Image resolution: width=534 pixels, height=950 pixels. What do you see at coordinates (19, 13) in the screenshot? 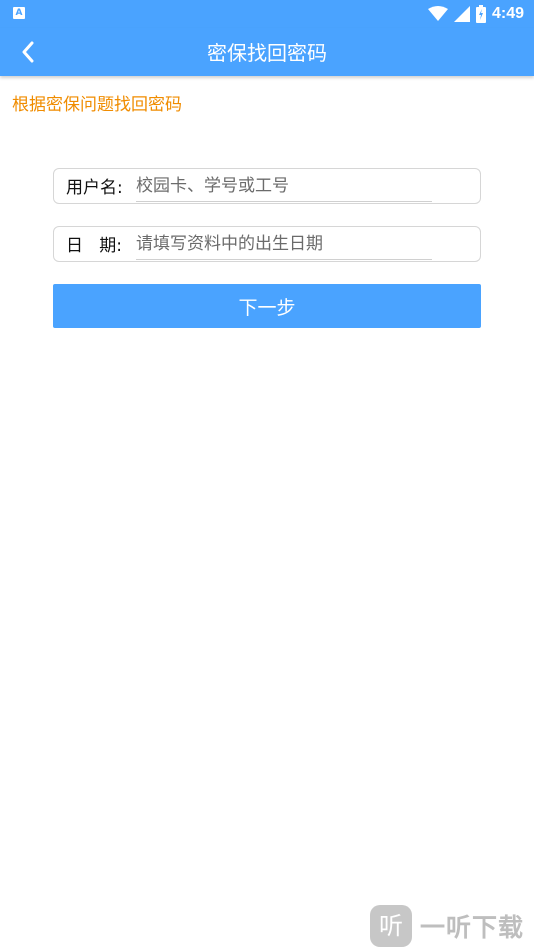
I see `notification-app-icon: A` at bounding box center [19, 13].